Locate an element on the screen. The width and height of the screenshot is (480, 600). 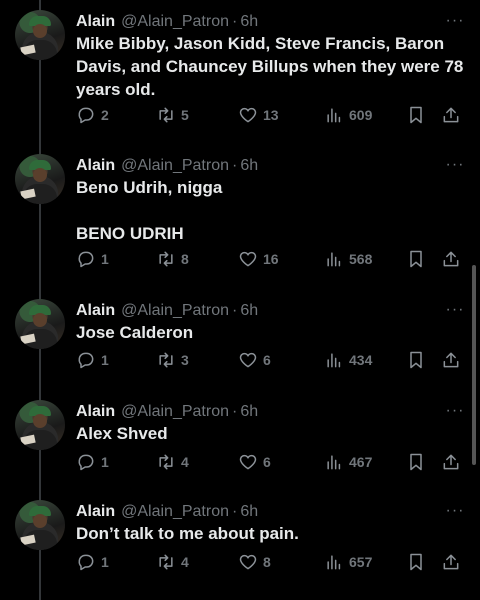
views-button: 434 is located at coordinates (348, 360).